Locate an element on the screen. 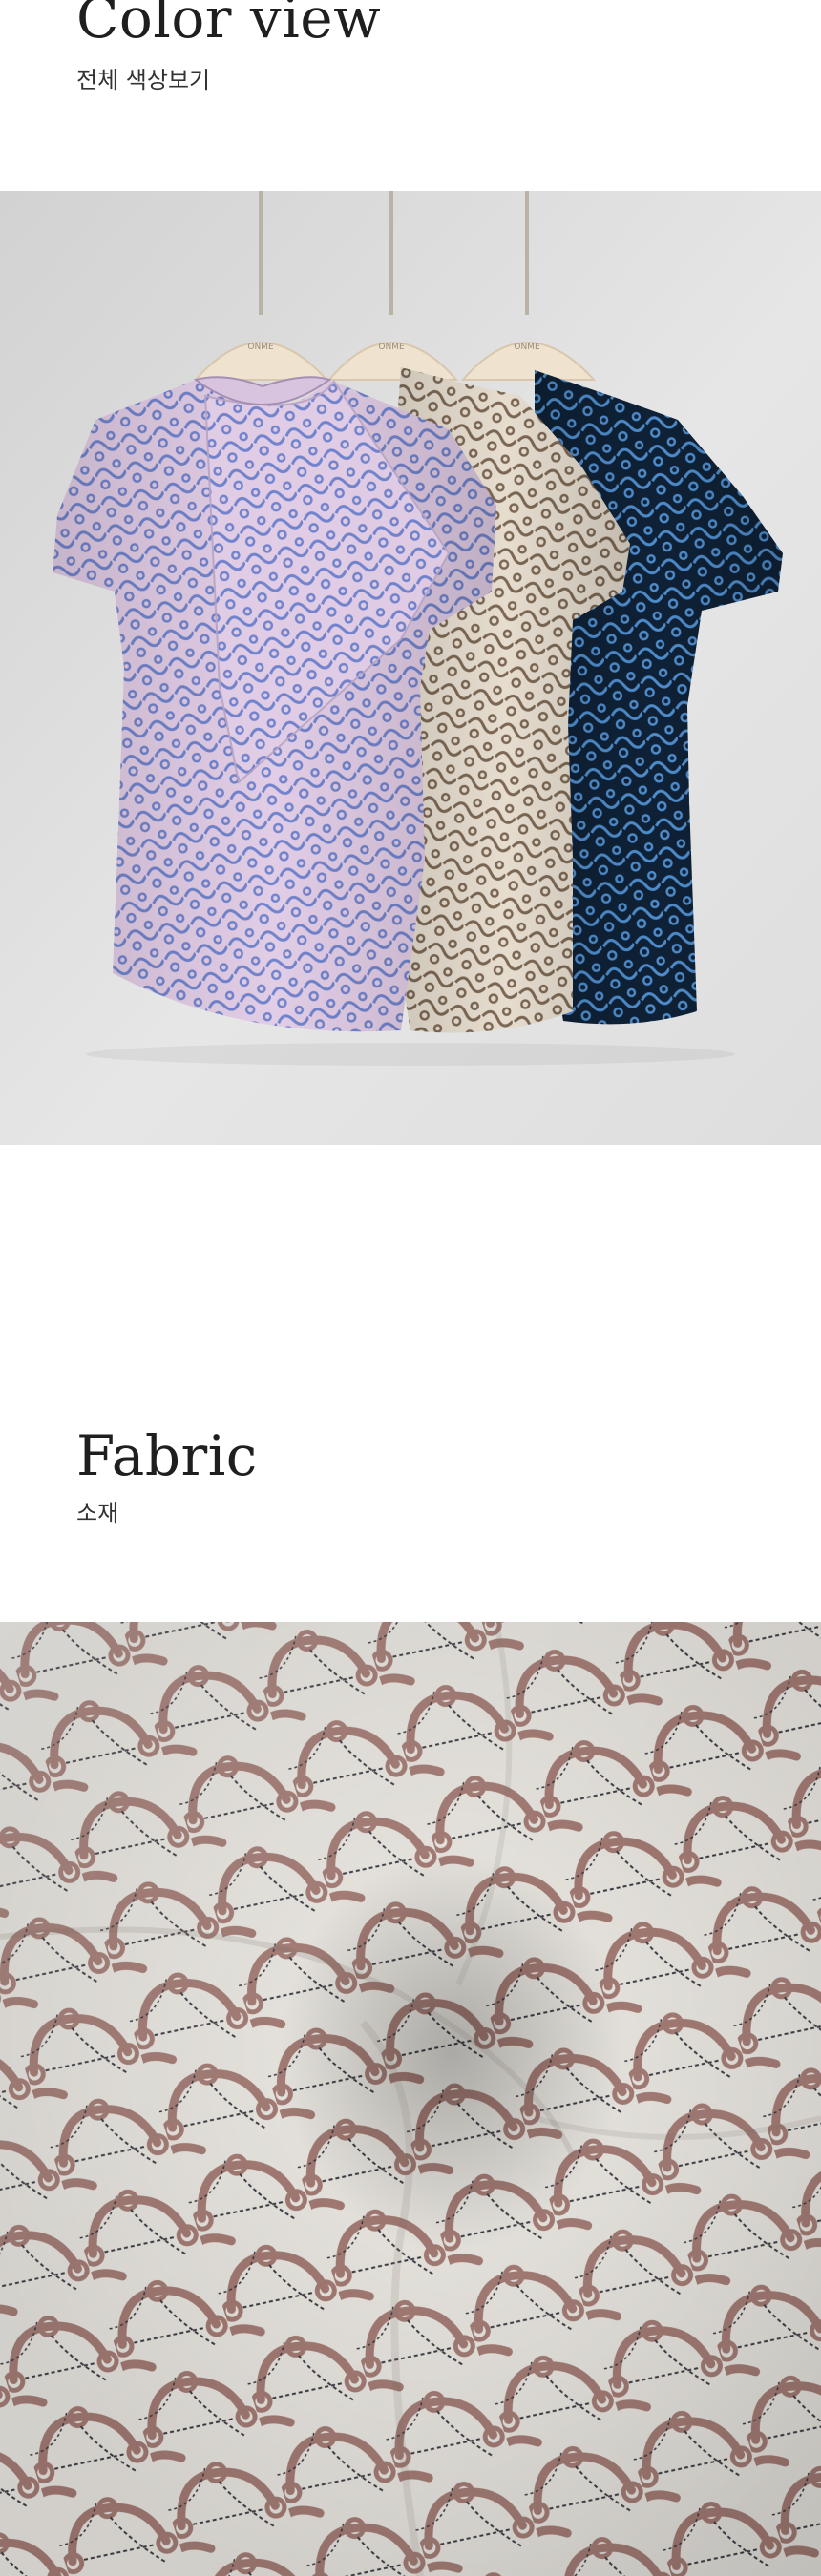 The height and width of the screenshot is (2576, 821). fabric-subtitle: 소재 is located at coordinates (98, 1513).